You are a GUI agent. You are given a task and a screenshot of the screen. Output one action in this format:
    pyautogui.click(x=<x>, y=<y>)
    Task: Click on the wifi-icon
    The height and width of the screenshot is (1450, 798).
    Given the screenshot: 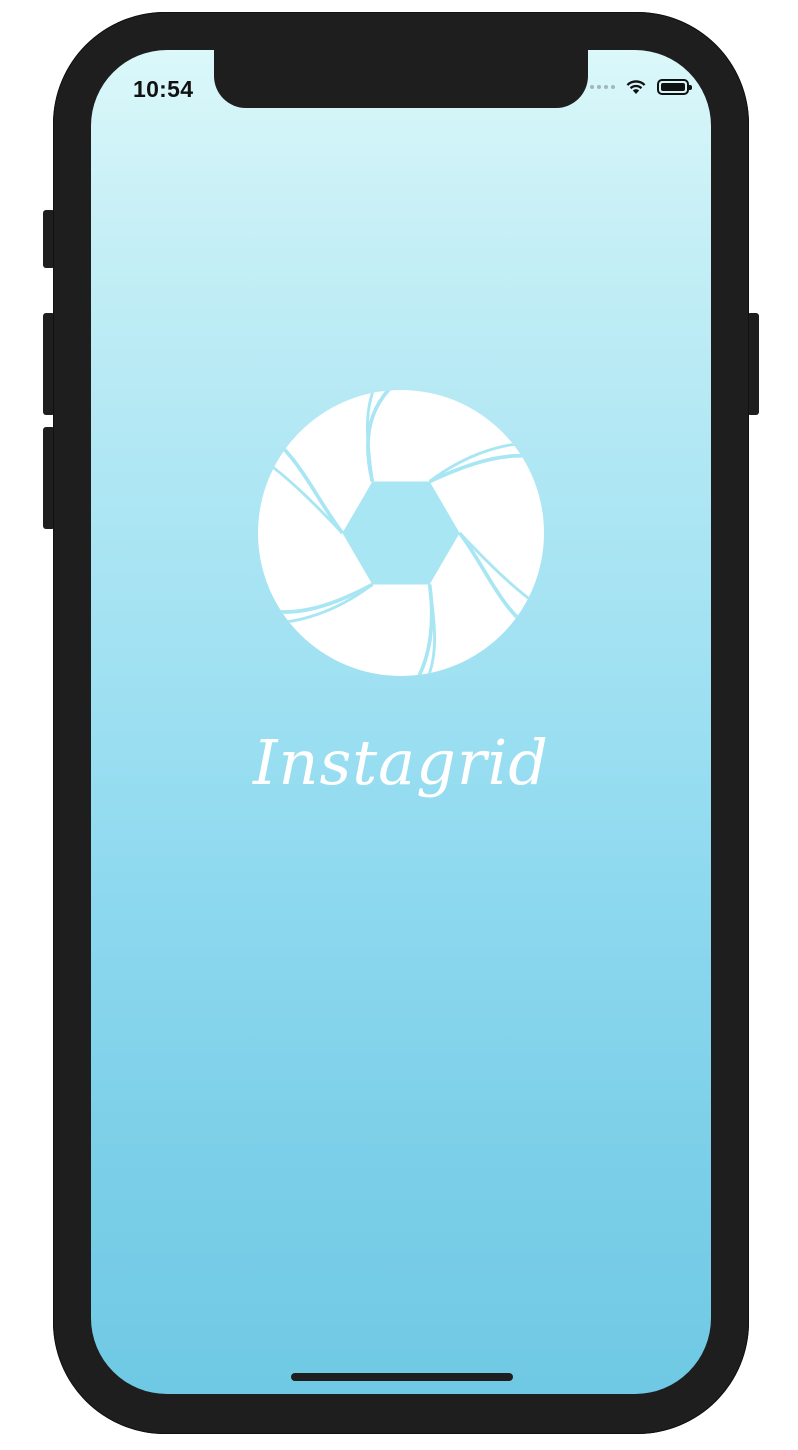 What is the action you would take?
    pyautogui.click(x=636, y=87)
    